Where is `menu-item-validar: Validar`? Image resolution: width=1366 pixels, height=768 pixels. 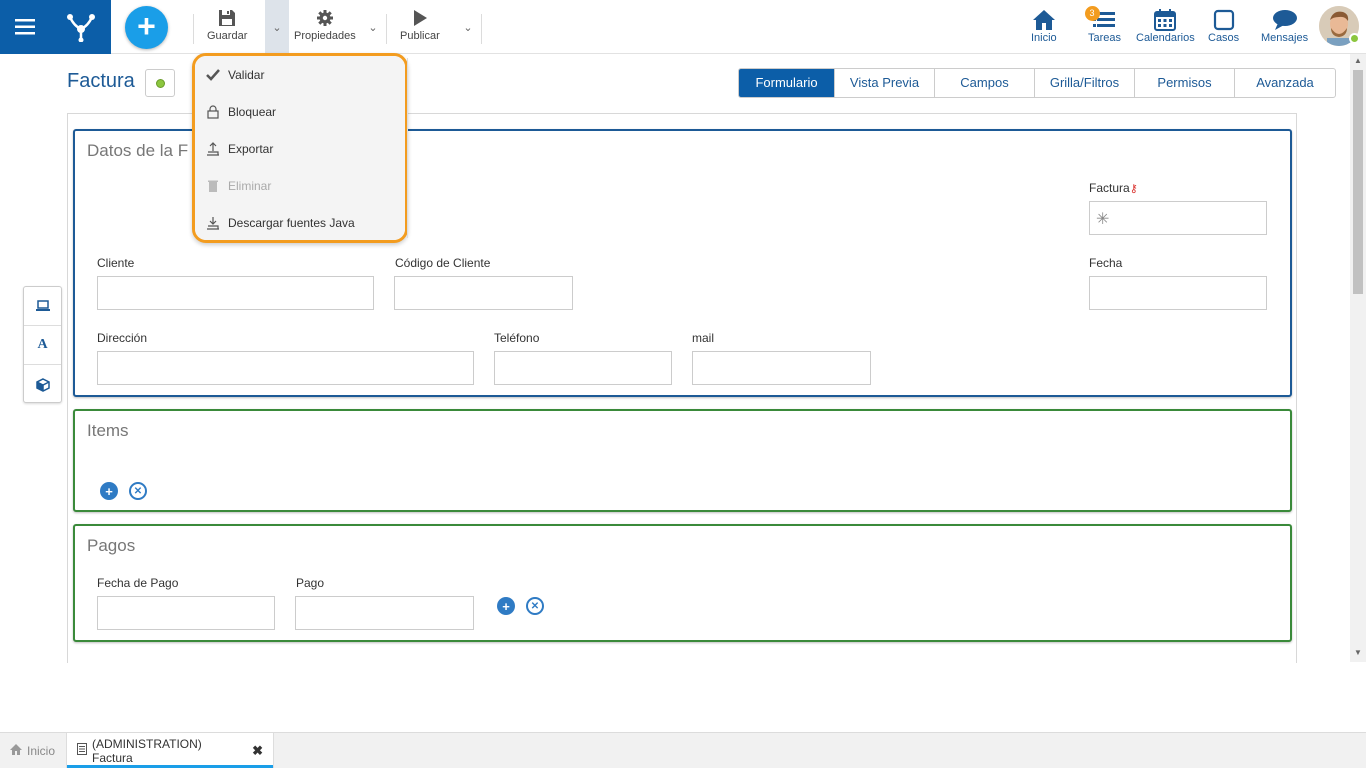 menu-item-validar: Validar is located at coordinates (234, 75).